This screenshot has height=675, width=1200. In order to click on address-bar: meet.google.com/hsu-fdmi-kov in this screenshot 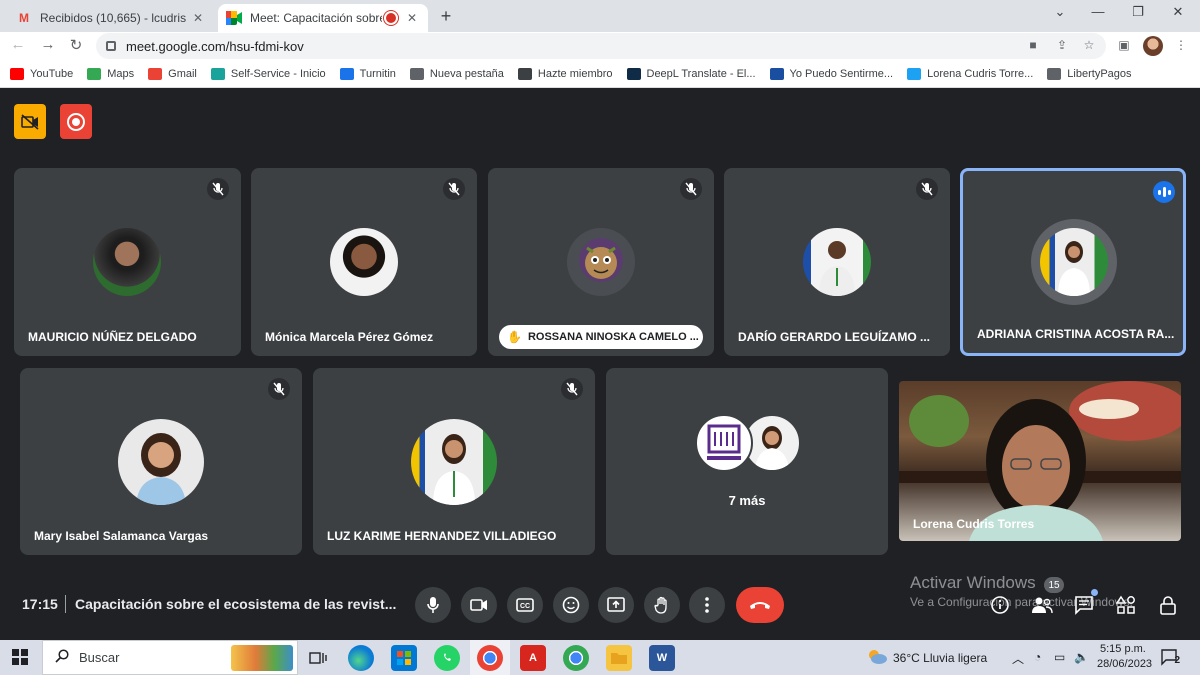, I will do `click(601, 46)`.